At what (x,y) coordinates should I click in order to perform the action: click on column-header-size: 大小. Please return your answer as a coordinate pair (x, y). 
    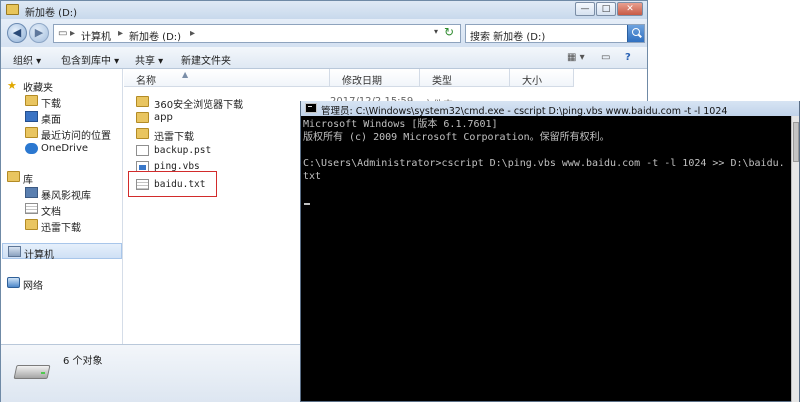
    Looking at the image, I should click on (542, 78).